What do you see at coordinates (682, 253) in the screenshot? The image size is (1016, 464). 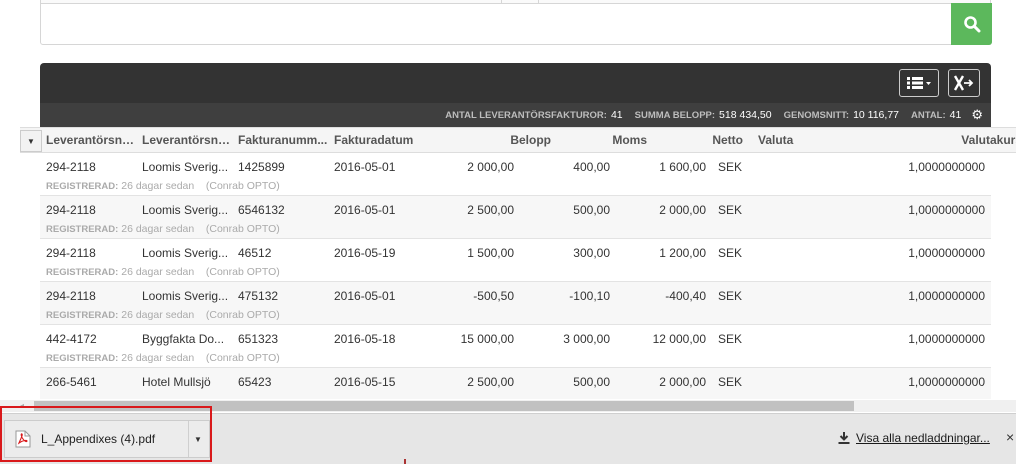 I see `cell-net: 1 200,00` at bounding box center [682, 253].